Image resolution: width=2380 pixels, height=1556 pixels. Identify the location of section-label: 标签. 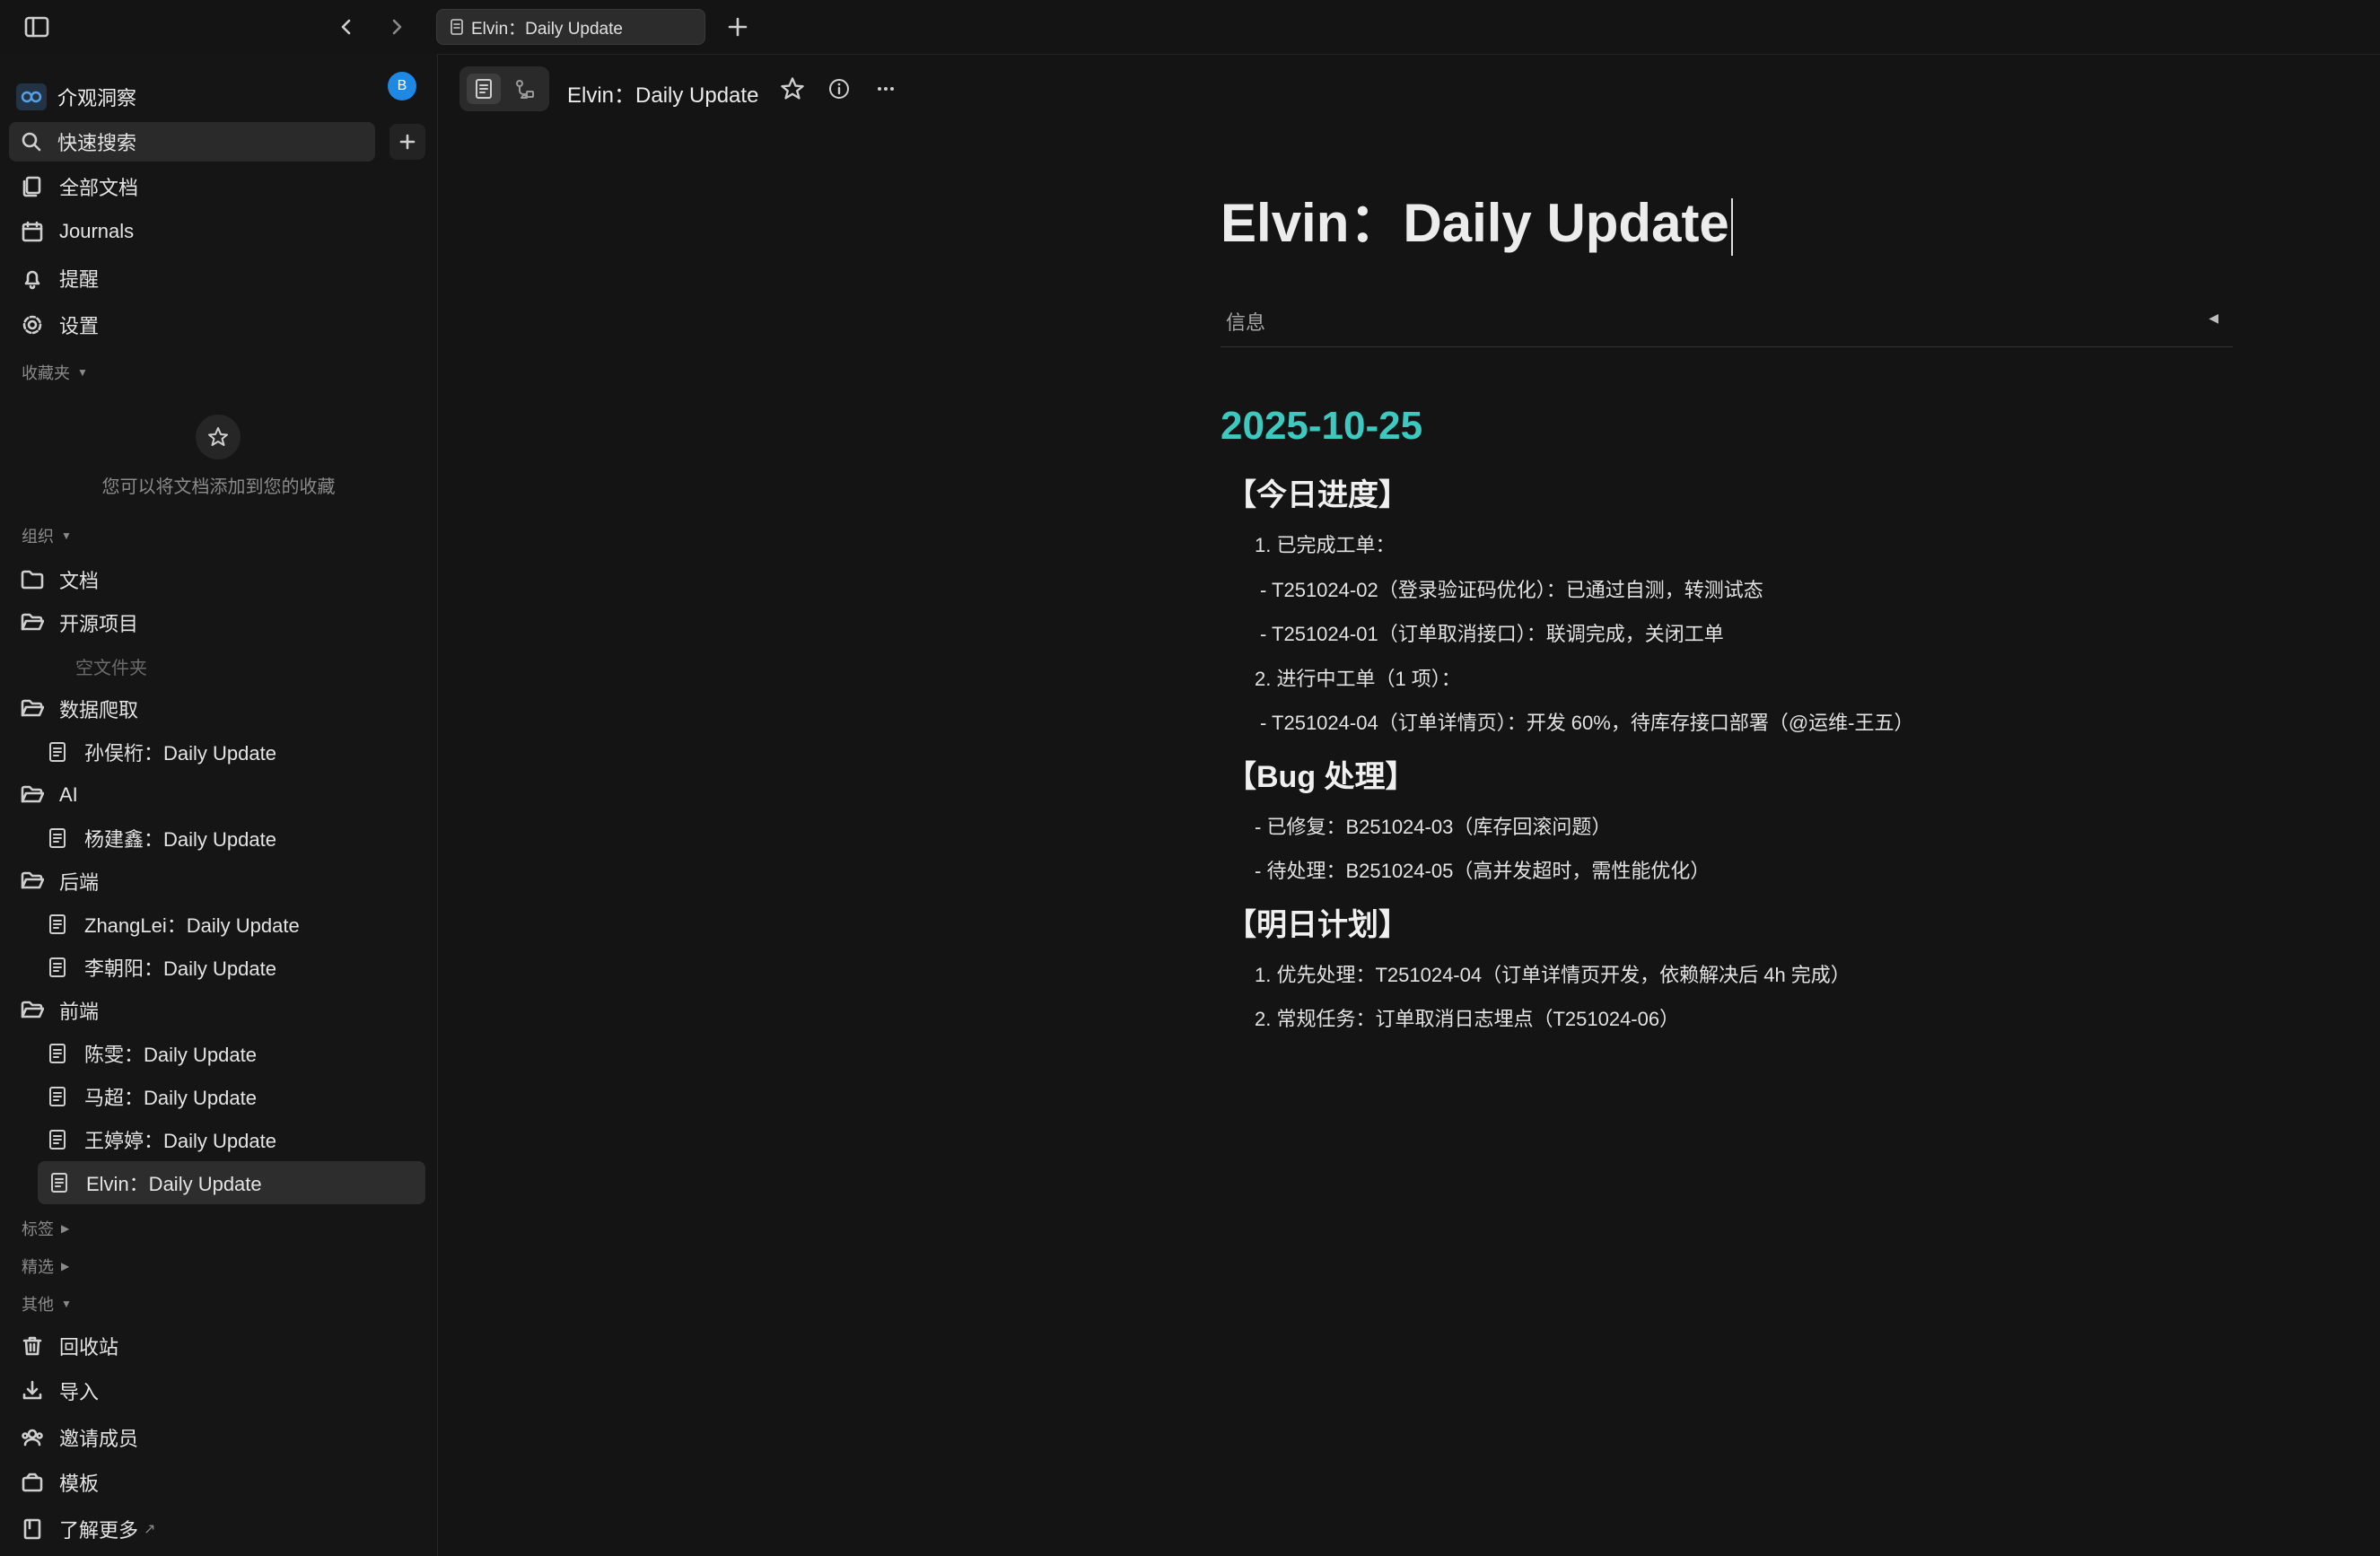
(38, 1229).